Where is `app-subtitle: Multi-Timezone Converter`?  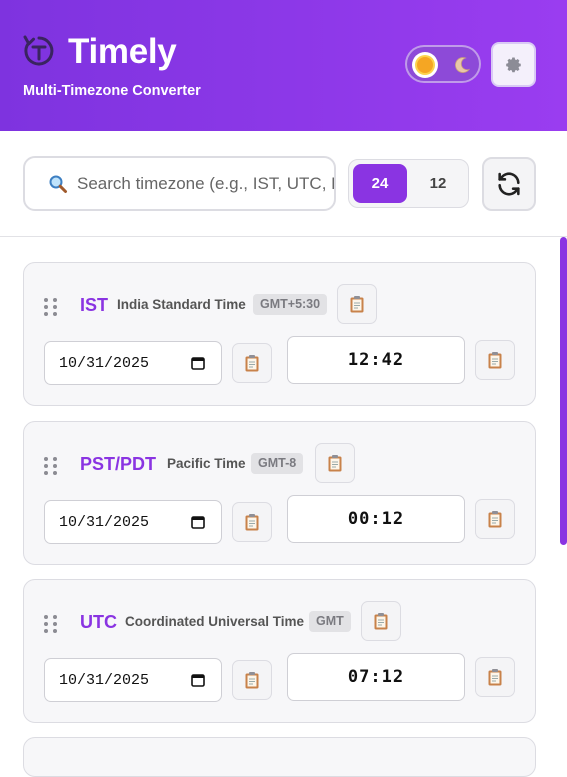 app-subtitle: Multi-Timezone Converter is located at coordinates (112, 91).